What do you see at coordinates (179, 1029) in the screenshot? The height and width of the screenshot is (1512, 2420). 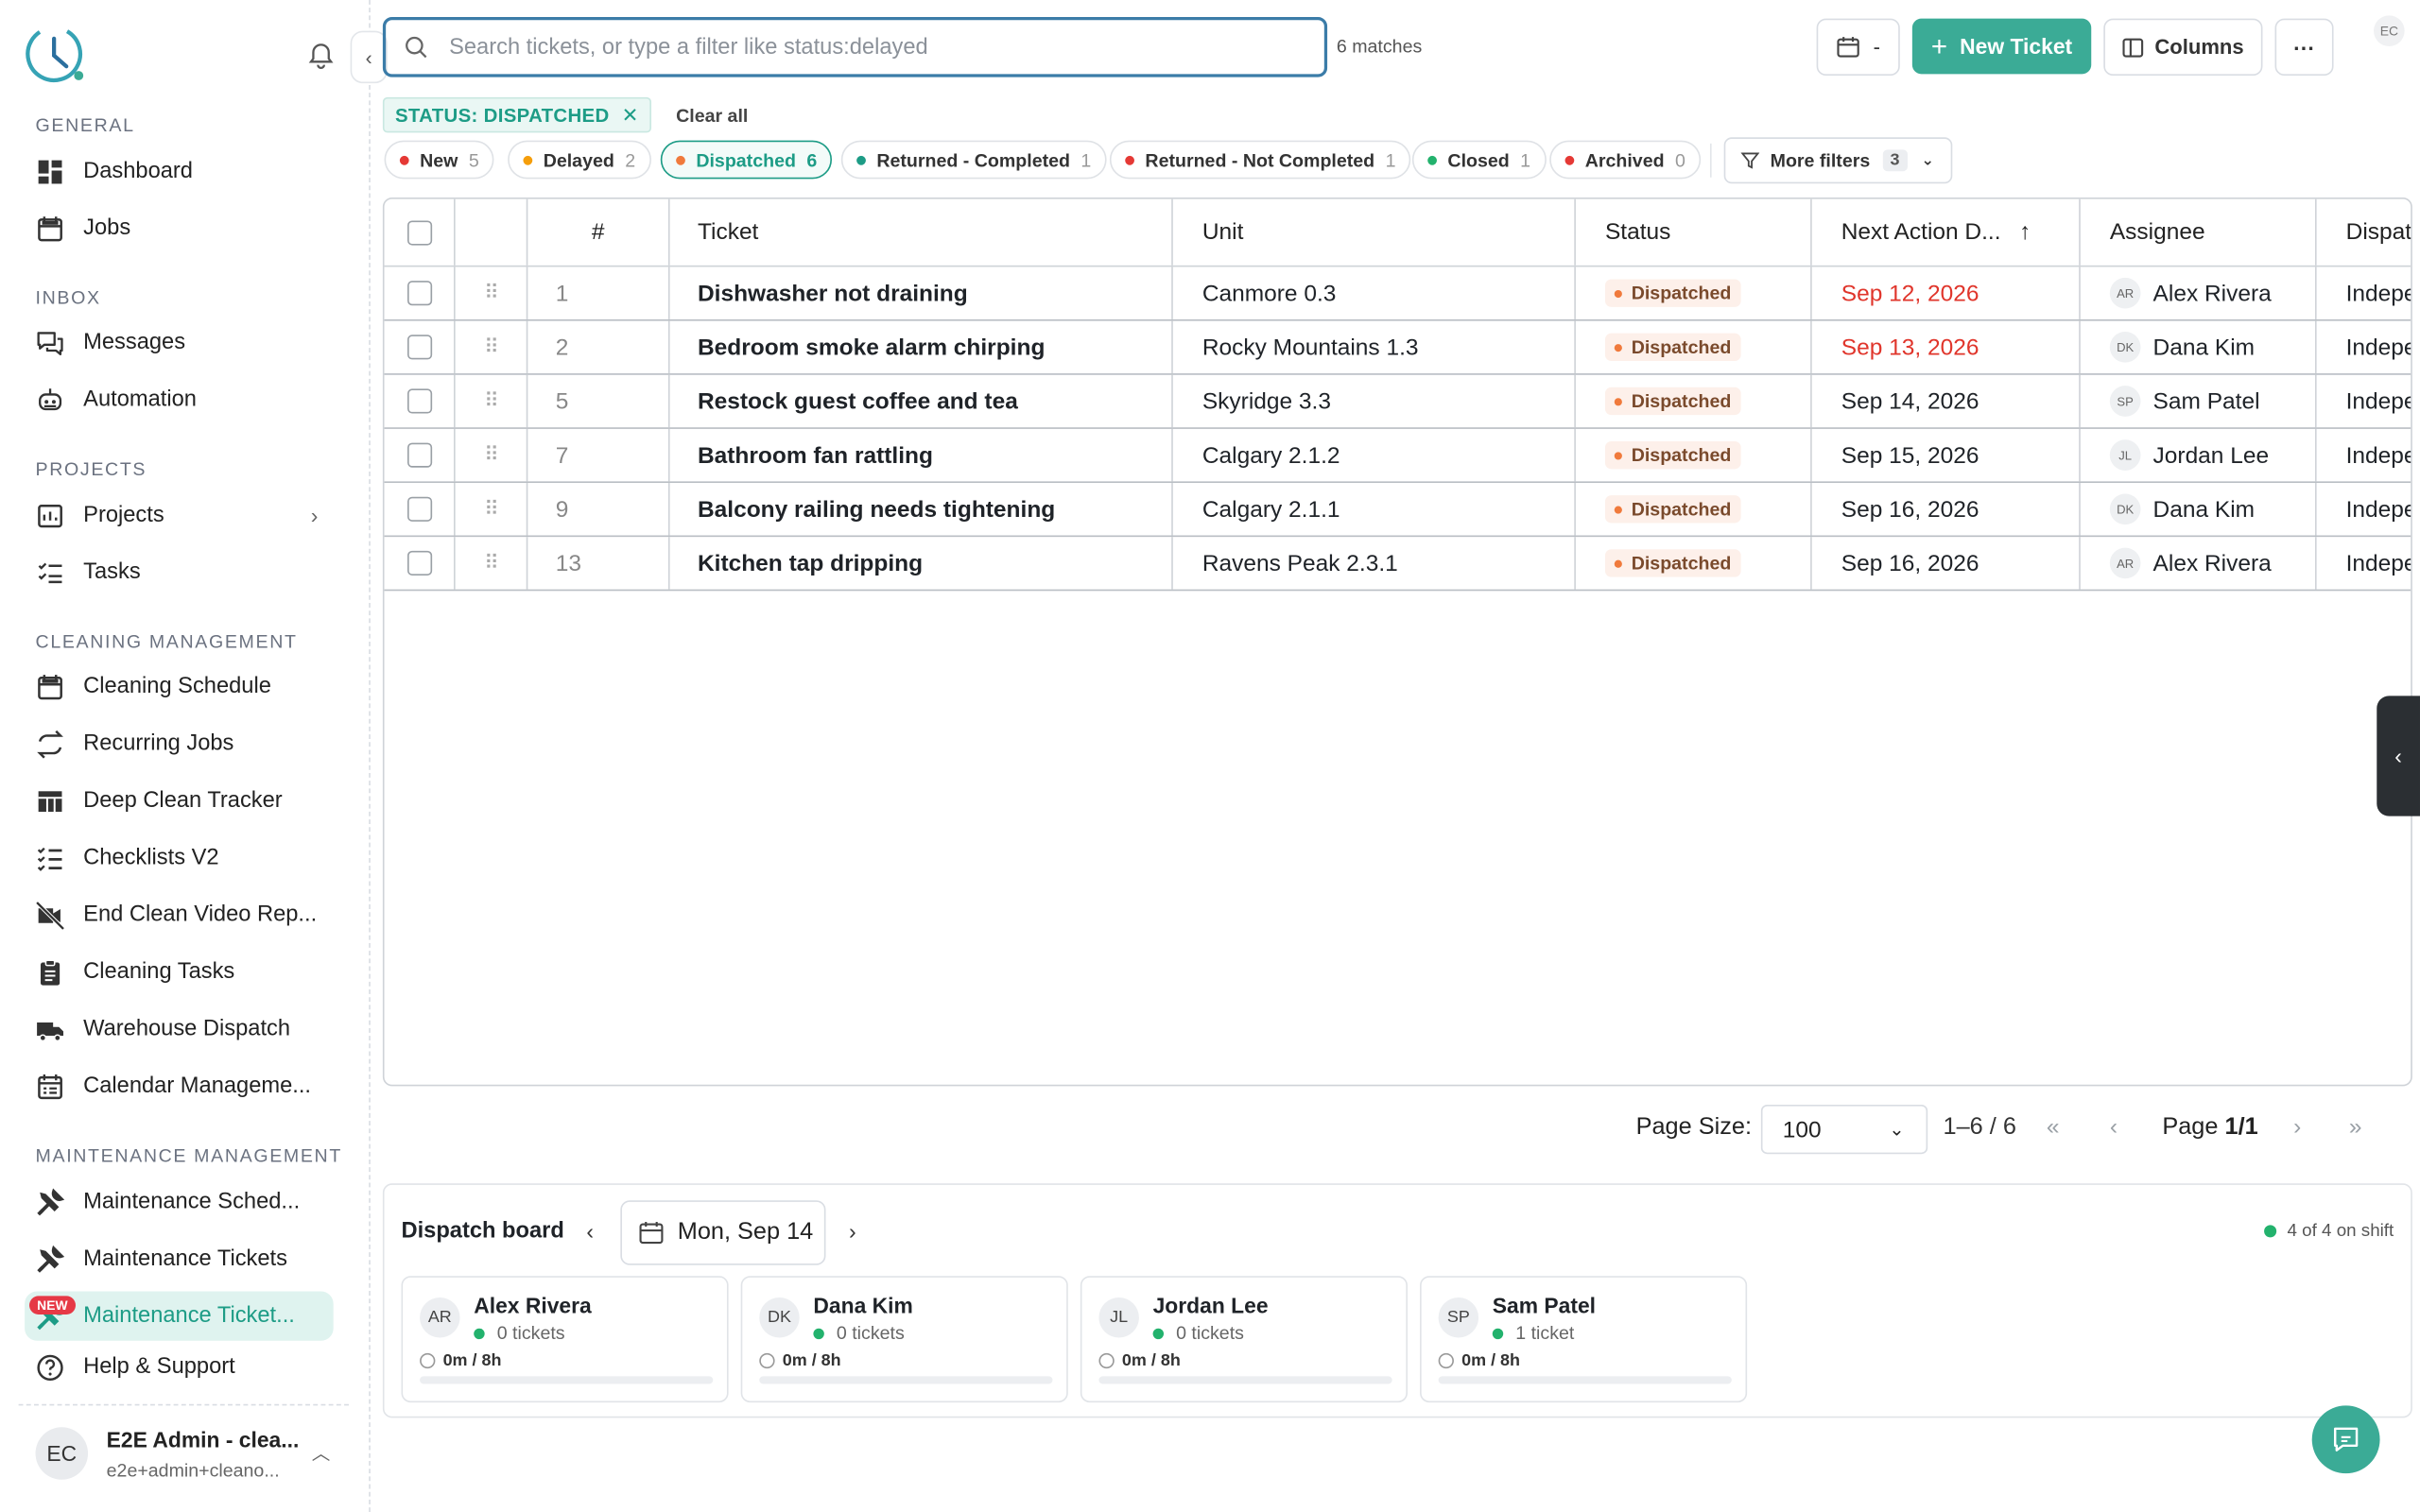 I see `sidebar-item-warehouse-dispatch: Warehouse Dispatch` at bounding box center [179, 1029].